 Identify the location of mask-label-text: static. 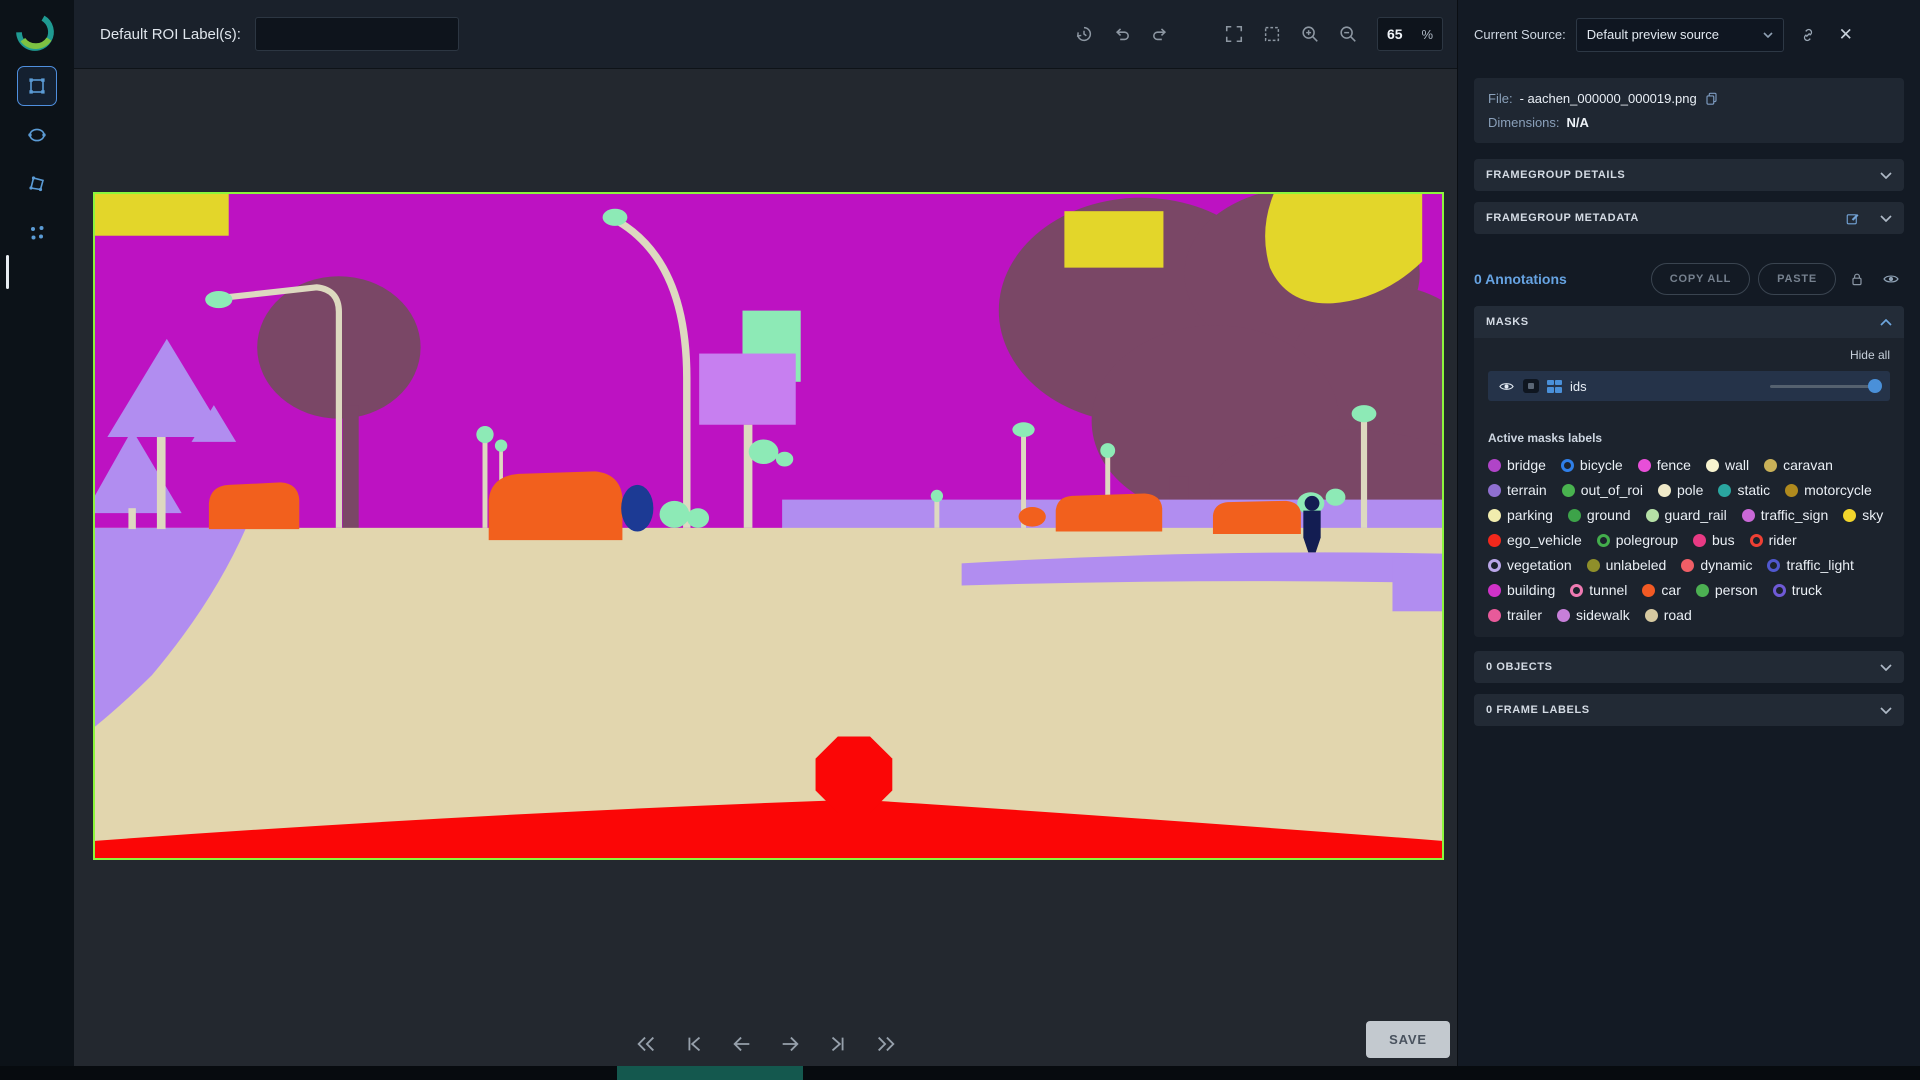
(1754, 490).